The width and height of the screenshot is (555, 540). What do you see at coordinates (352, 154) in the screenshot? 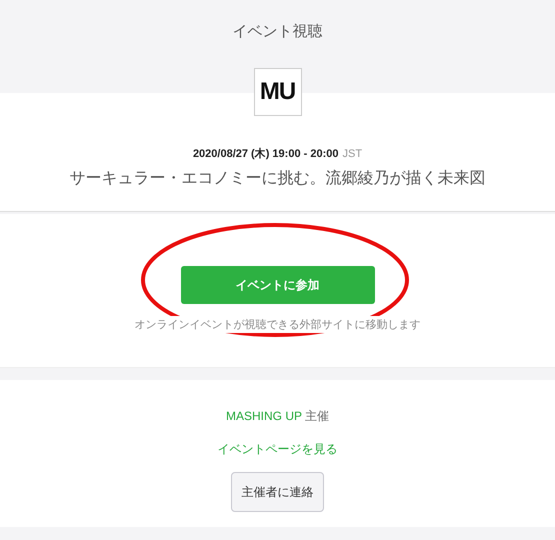
I see `timezone-label: JST` at bounding box center [352, 154].